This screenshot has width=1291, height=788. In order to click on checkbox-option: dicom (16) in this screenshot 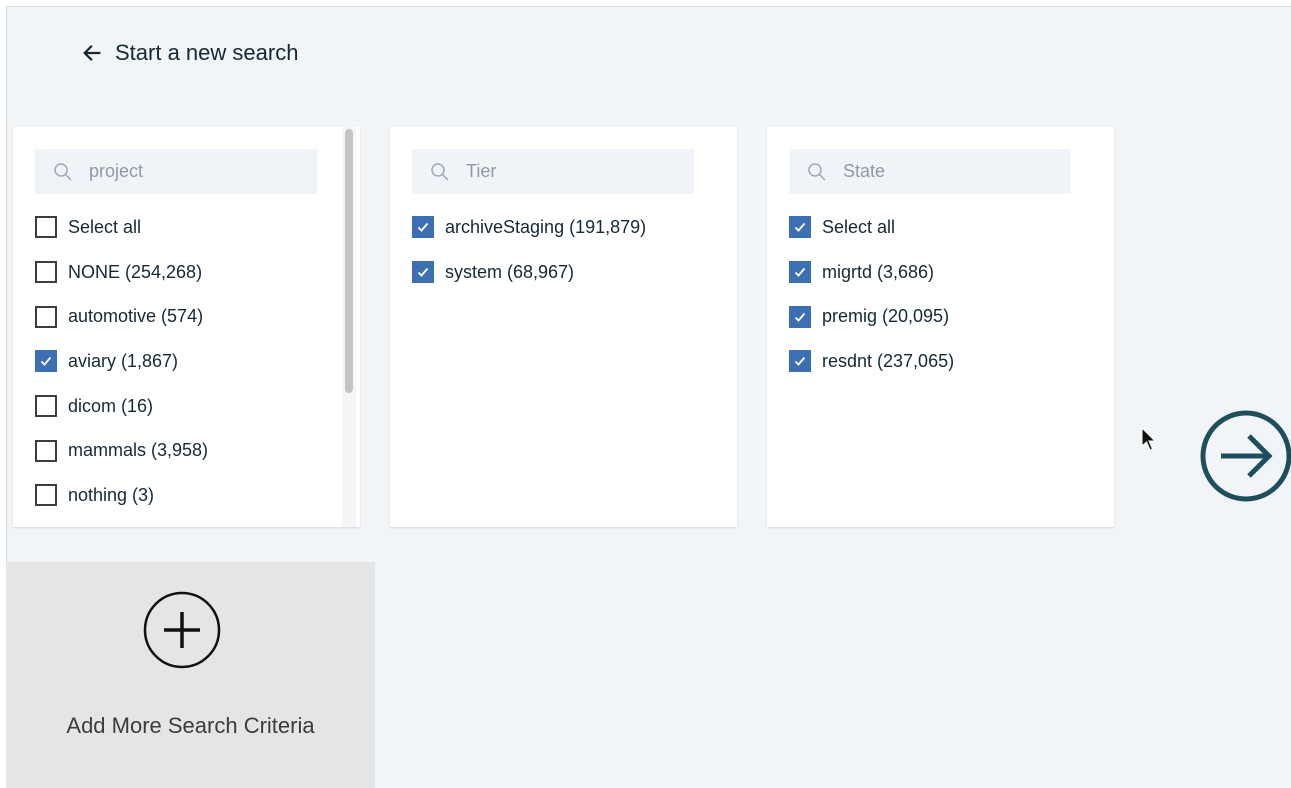, I will do `click(187, 406)`.